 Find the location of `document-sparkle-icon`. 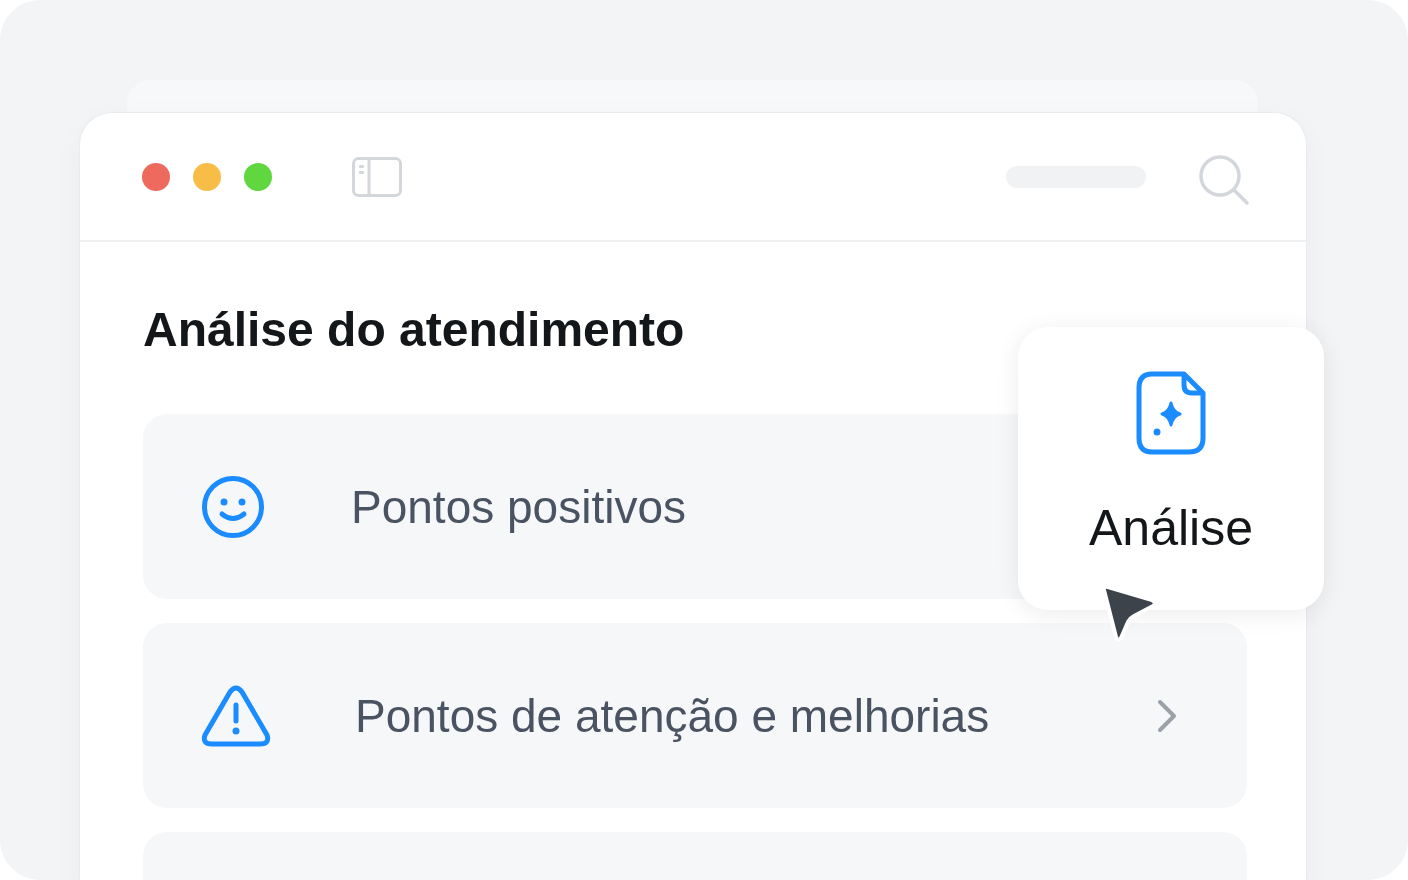

document-sparkle-icon is located at coordinates (1171, 413).